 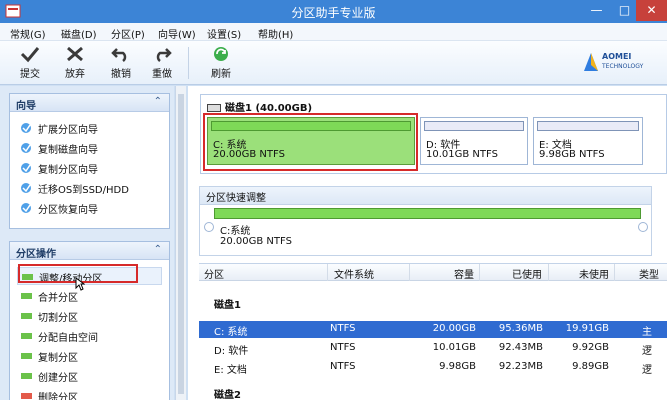 What do you see at coordinates (30, 64) in the screenshot?
I see `commit-button: 提交` at bounding box center [30, 64].